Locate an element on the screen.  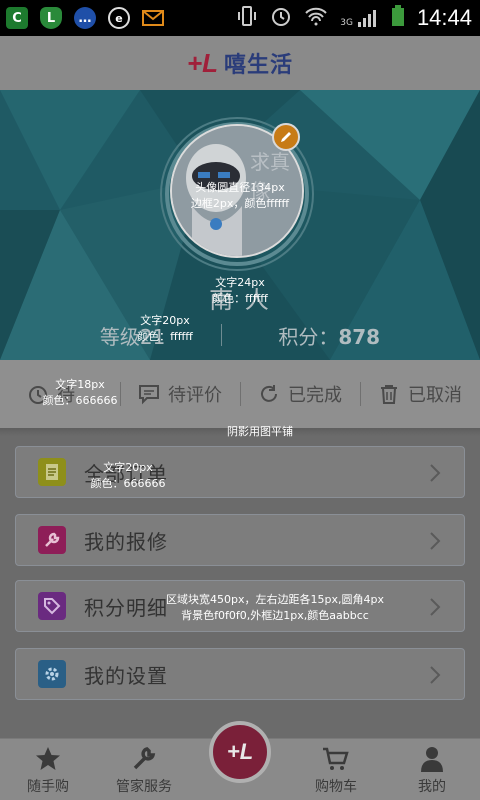
stats-divider is located at coordinates (222, 335).